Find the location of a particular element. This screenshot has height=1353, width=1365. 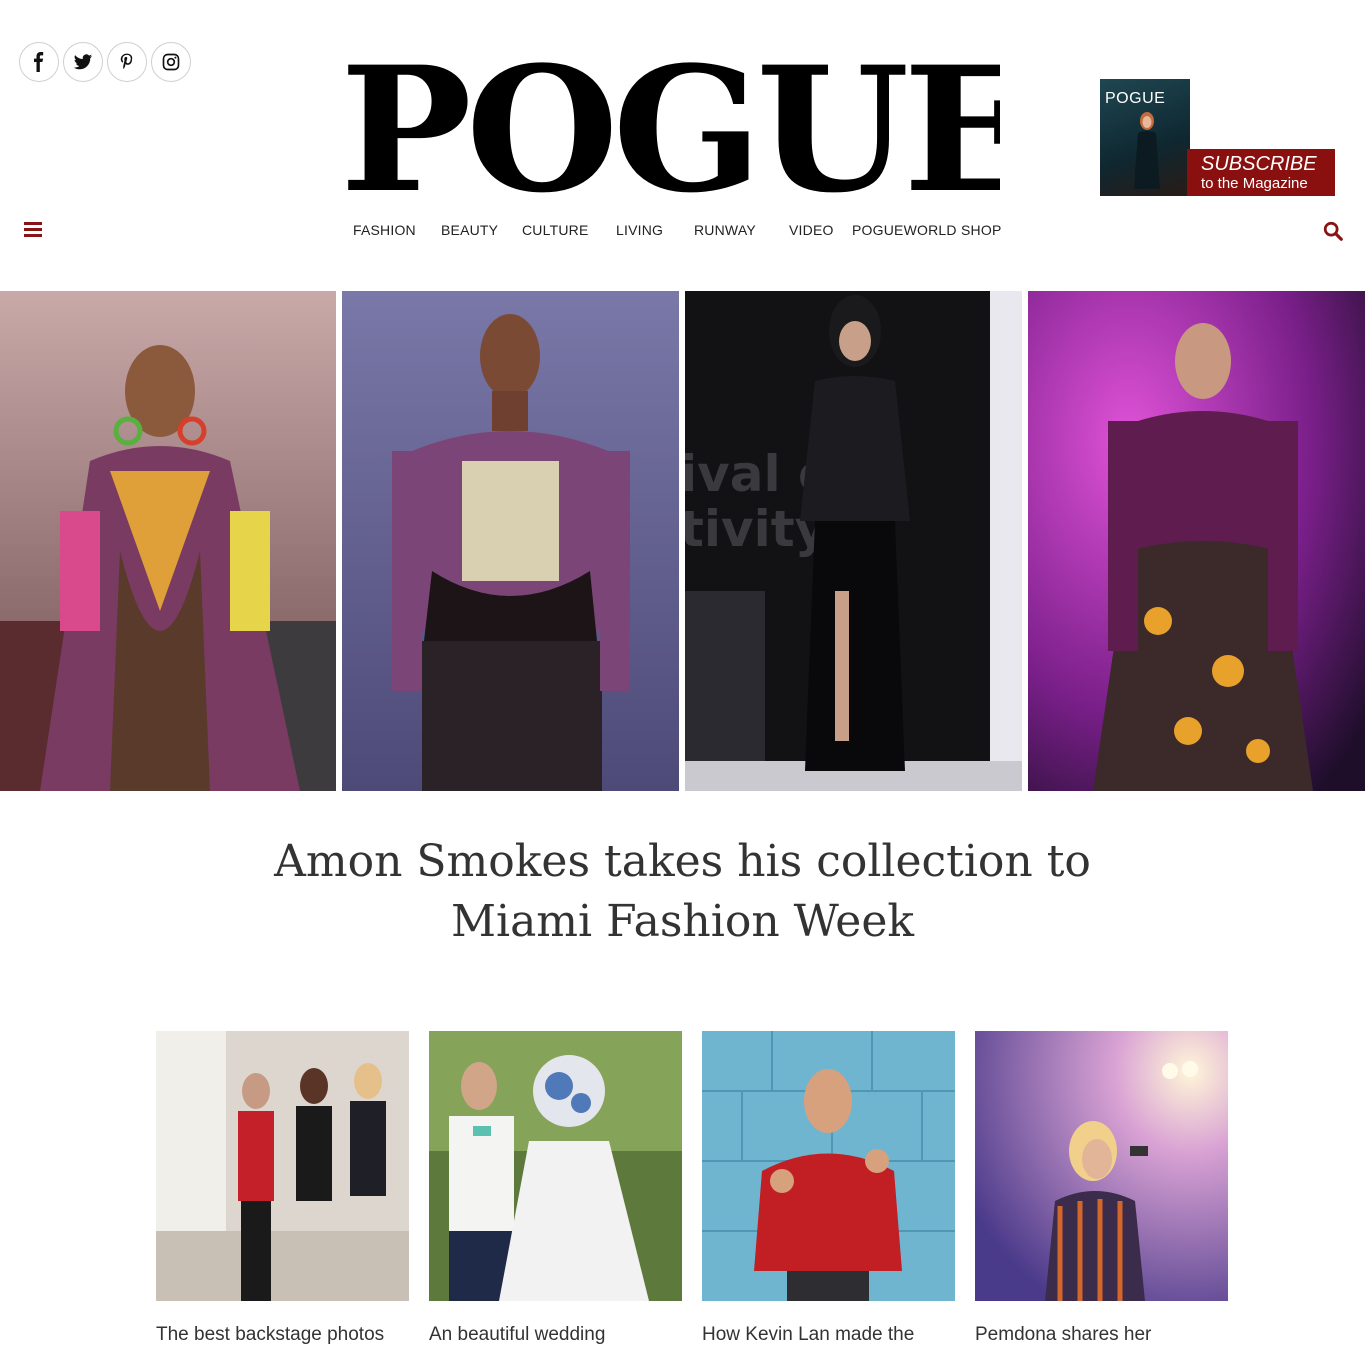

nav-pogueworld: POGUEWORLD is located at coordinates (904, 230).